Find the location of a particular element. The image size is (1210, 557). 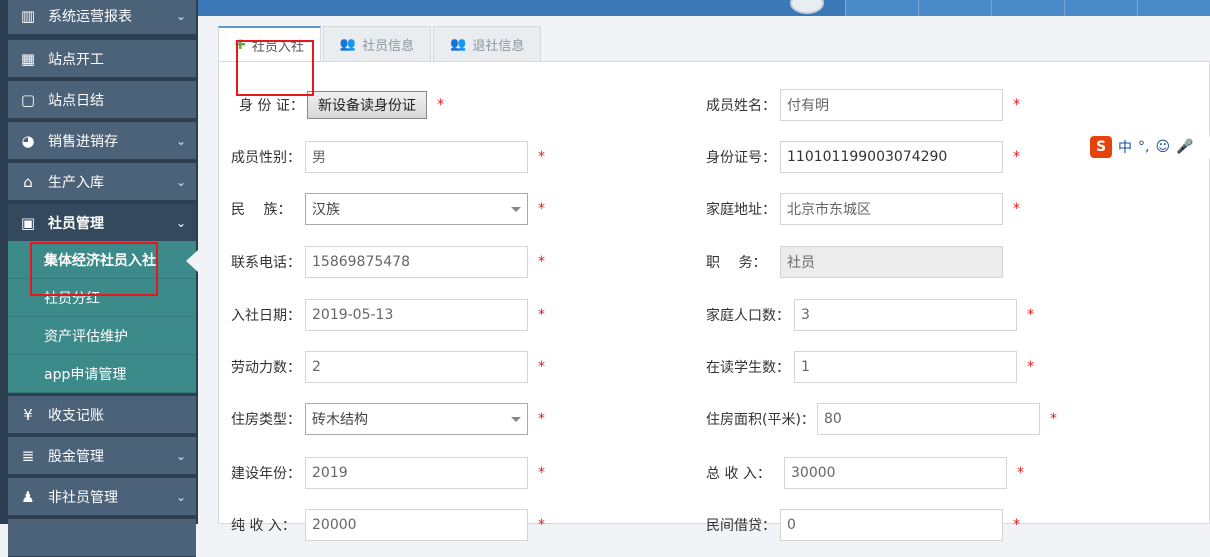

tab-label: 社员信息 is located at coordinates (388, 46).